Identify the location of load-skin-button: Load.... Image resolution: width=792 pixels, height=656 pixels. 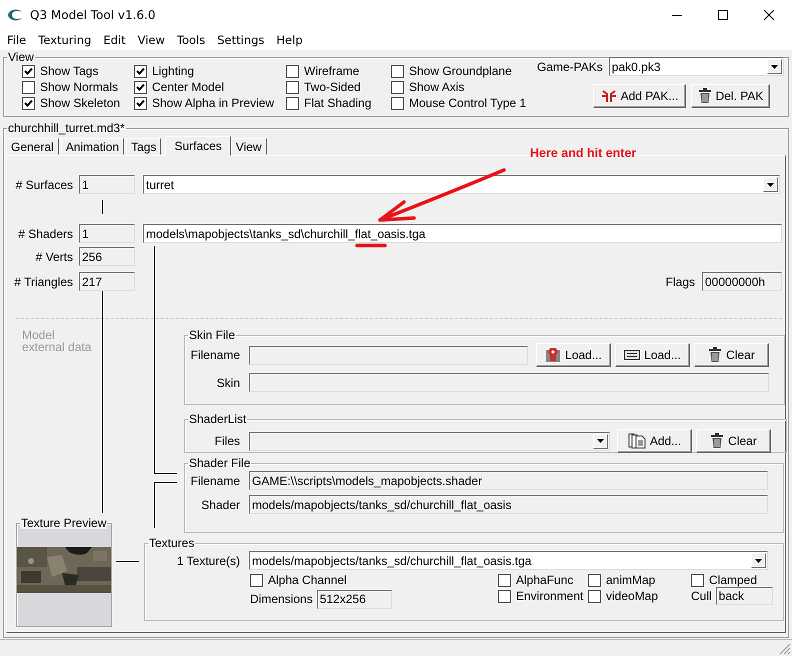
(573, 355).